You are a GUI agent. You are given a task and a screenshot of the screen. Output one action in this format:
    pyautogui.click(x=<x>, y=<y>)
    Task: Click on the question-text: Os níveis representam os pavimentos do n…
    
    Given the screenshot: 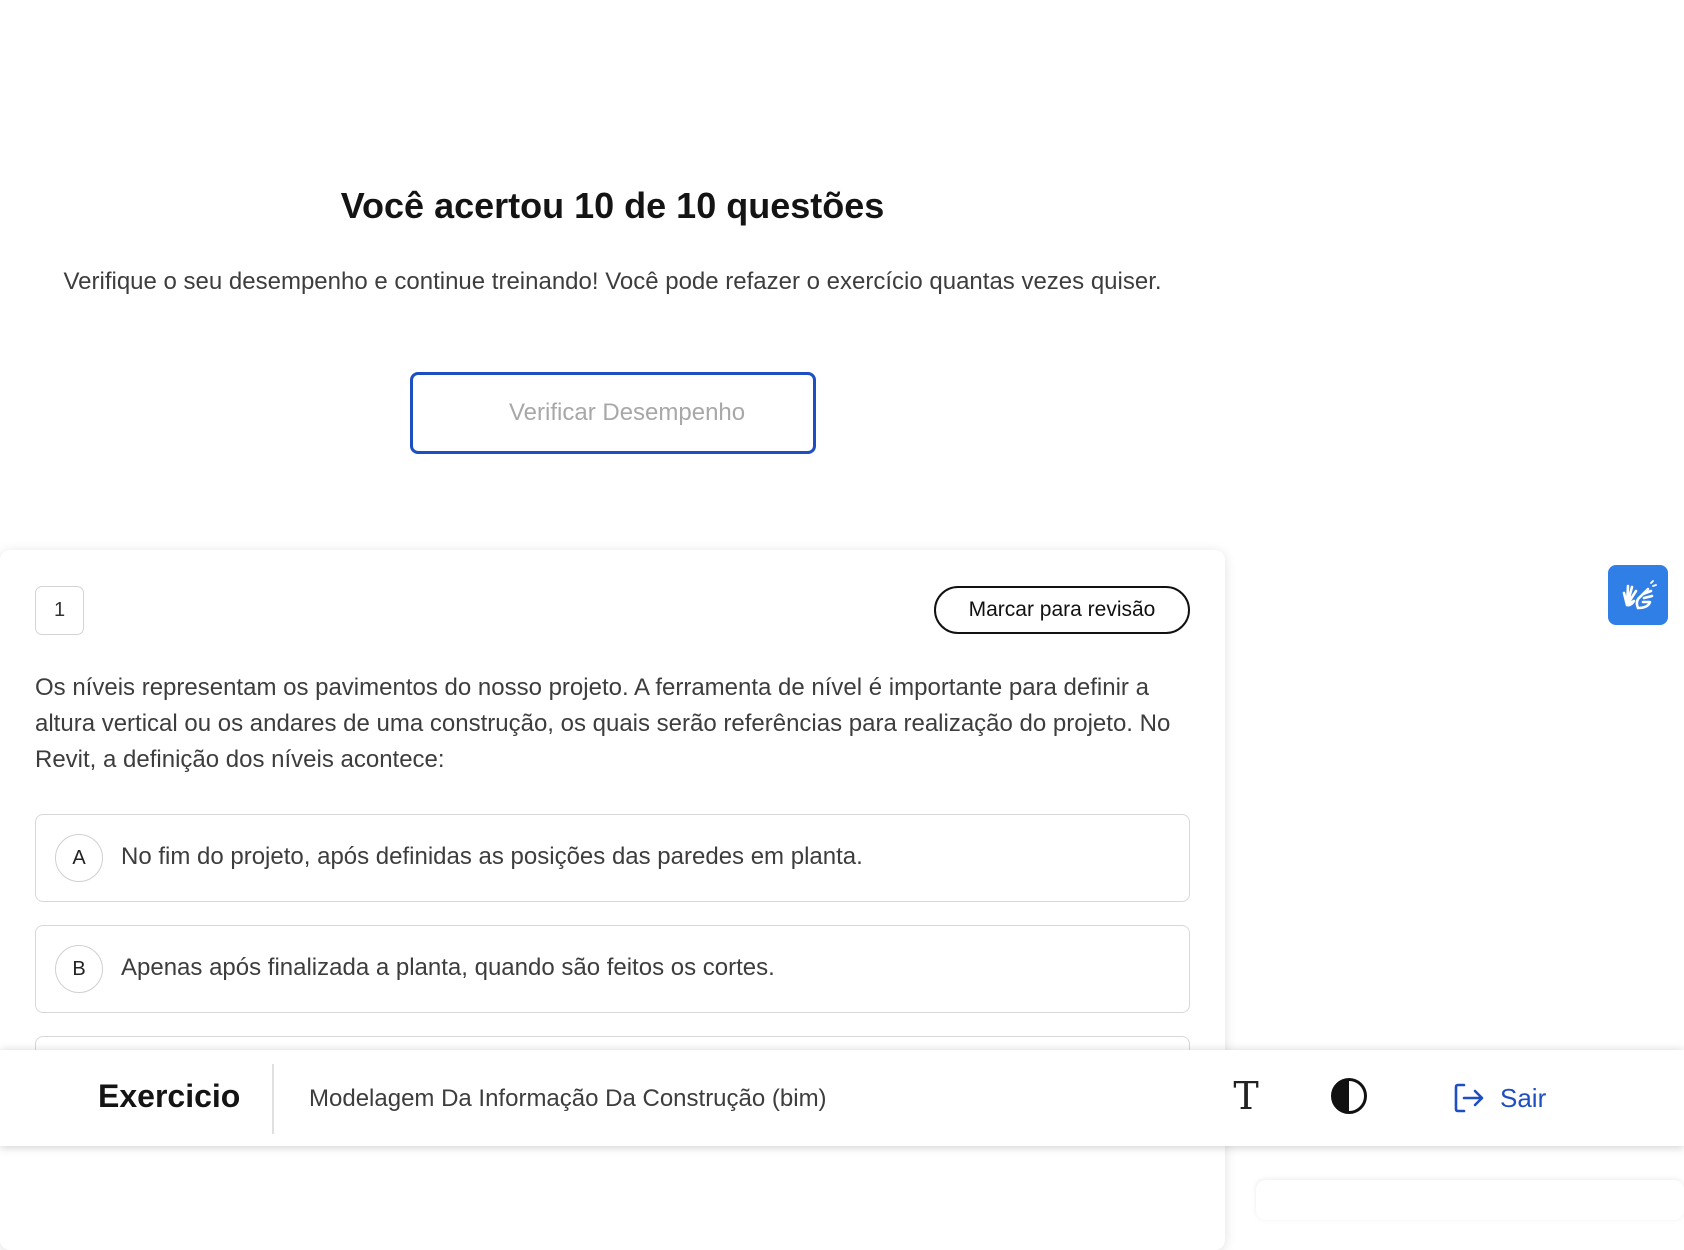 What is the action you would take?
    pyautogui.click(x=603, y=723)
    